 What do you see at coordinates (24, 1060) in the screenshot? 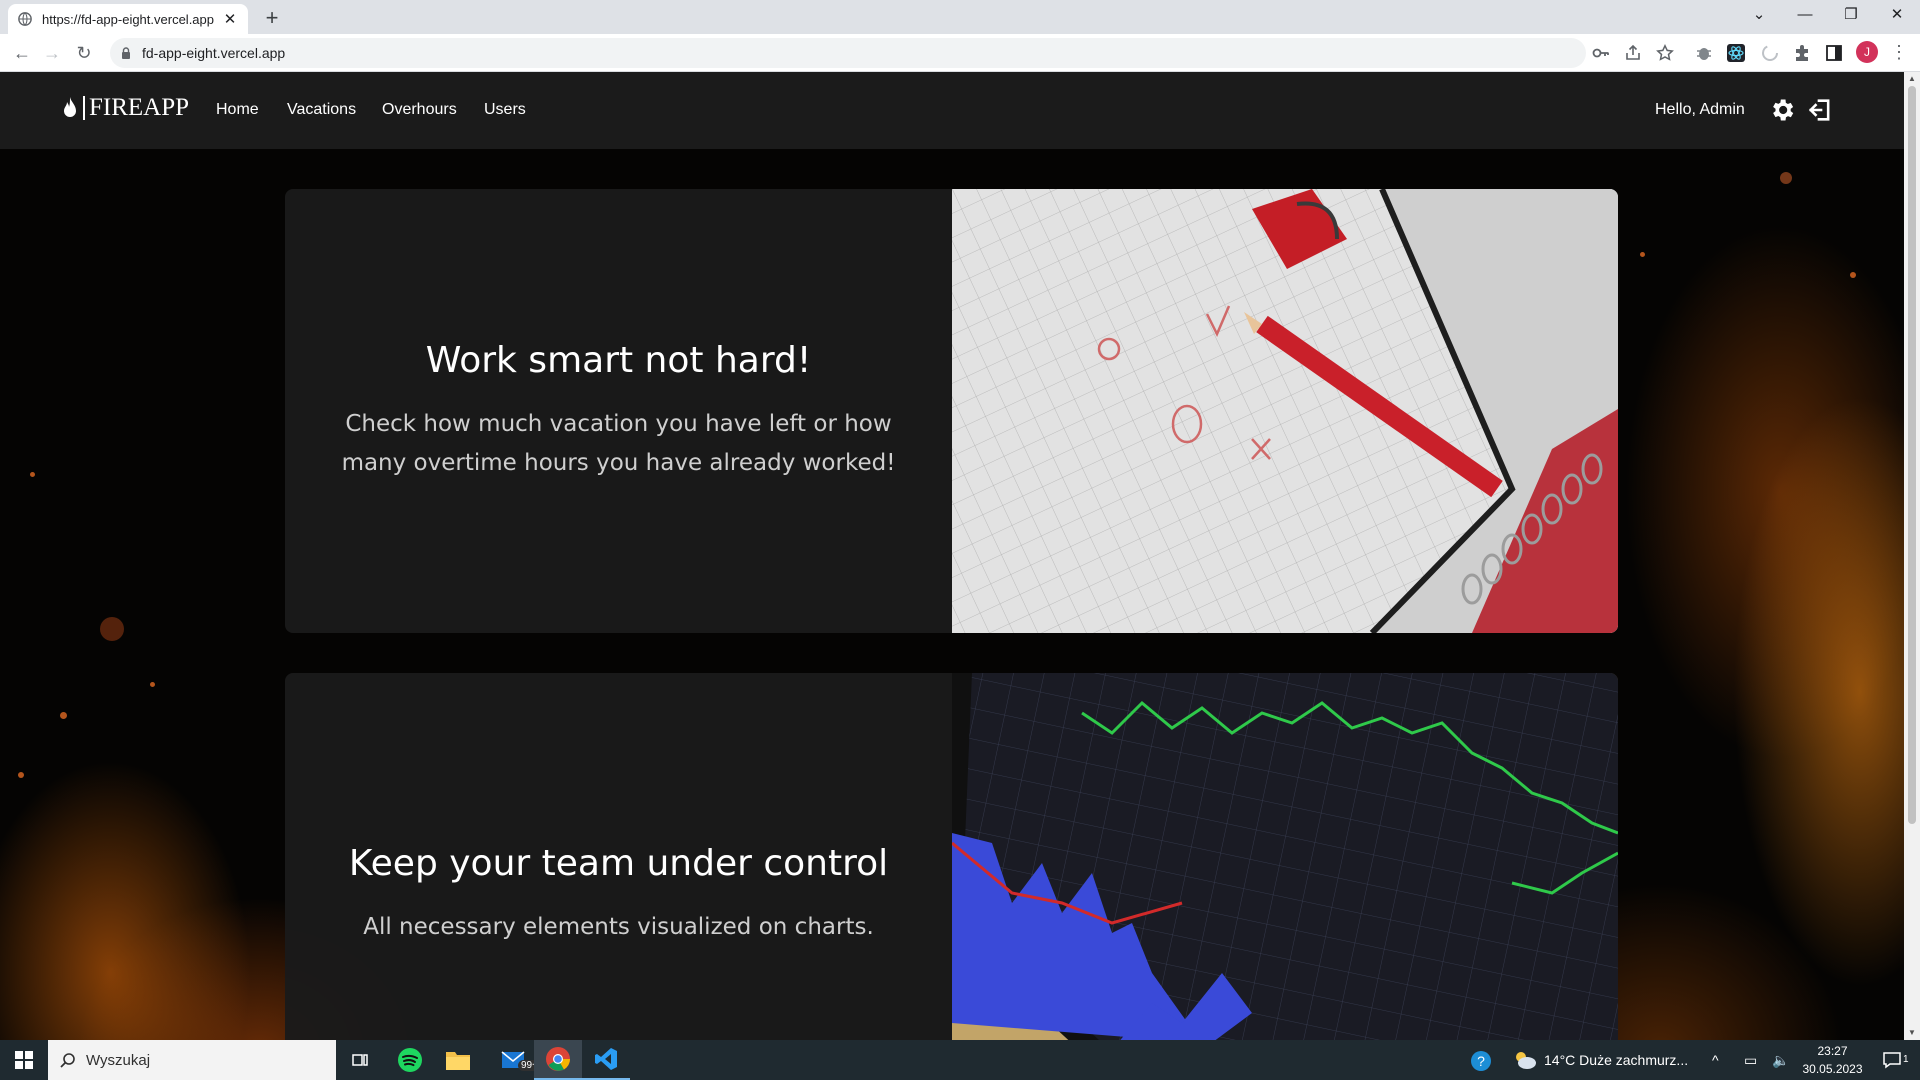
I see `windows-start-icon` at bounding box center [24, 1060].